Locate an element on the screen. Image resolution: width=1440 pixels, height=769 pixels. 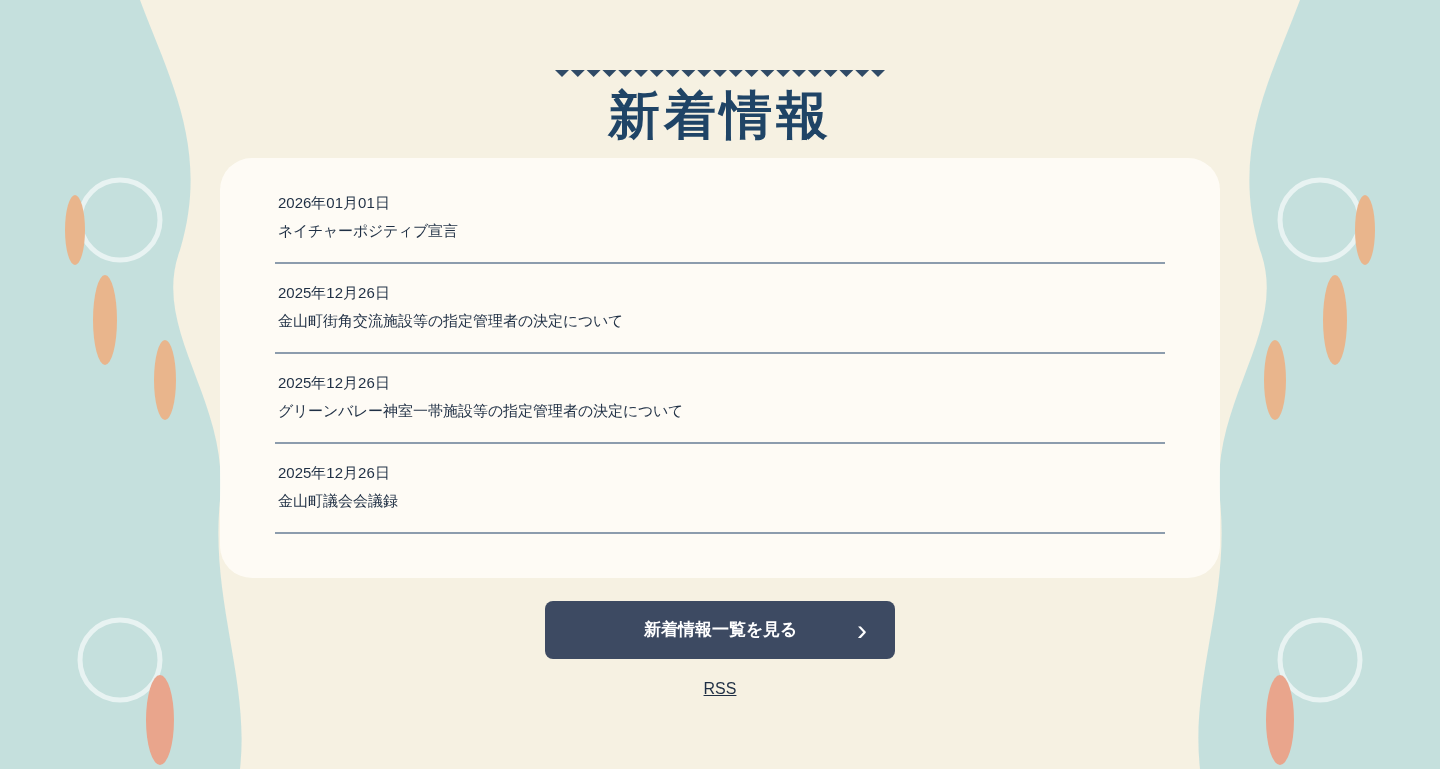
news-date: 2026年01月01日 is located at coordinates (334, 203).